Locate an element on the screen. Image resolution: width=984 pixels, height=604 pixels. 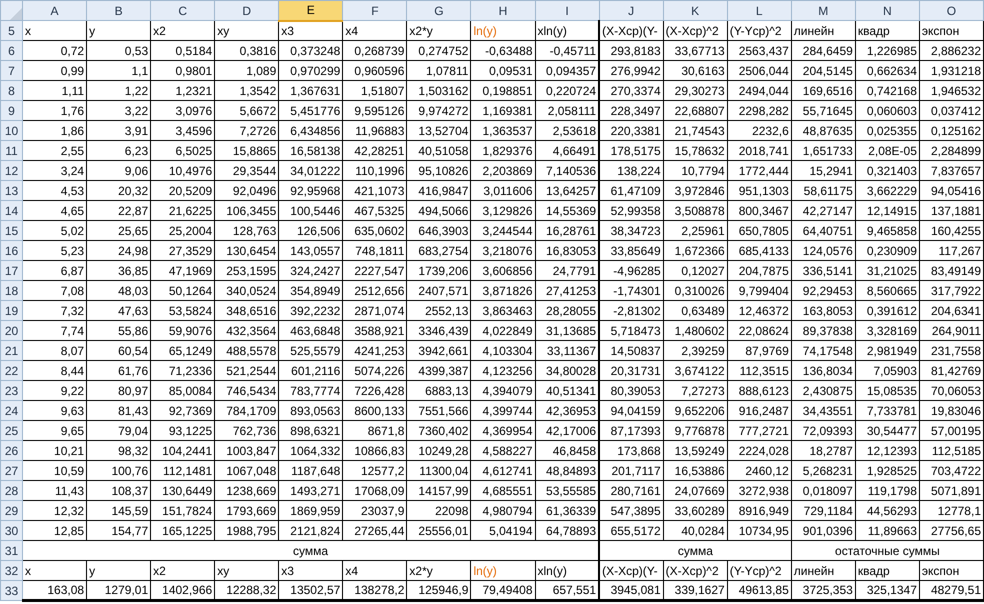
table-cell: 31,21025 is located at coordinates (887, 270).